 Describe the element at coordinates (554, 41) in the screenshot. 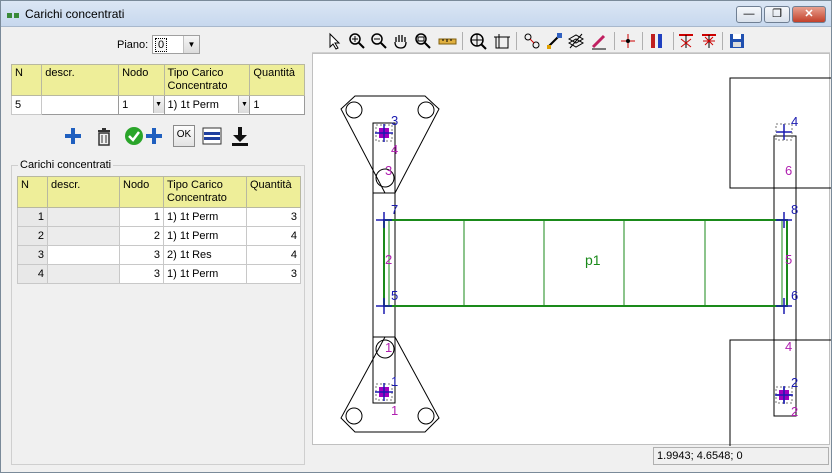

I see `paint-brush-icon` at that location.